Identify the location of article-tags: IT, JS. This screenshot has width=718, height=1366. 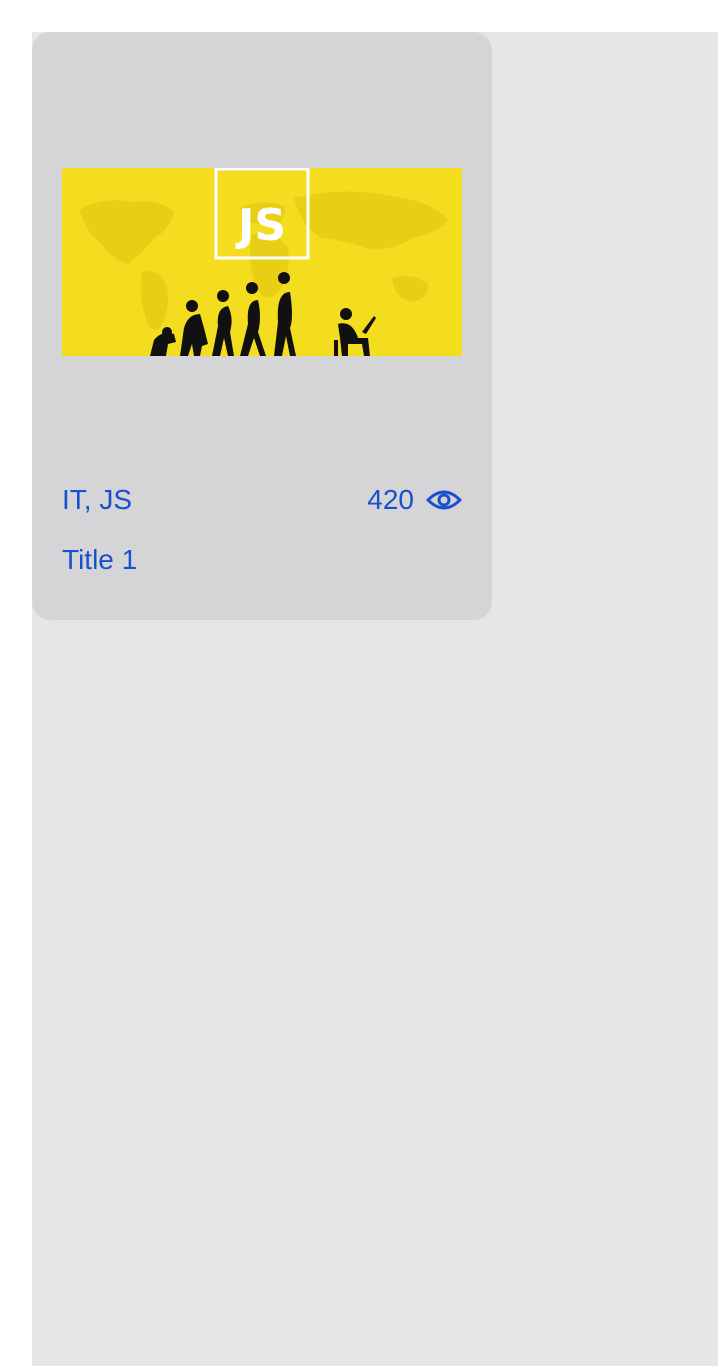
(97, 499).